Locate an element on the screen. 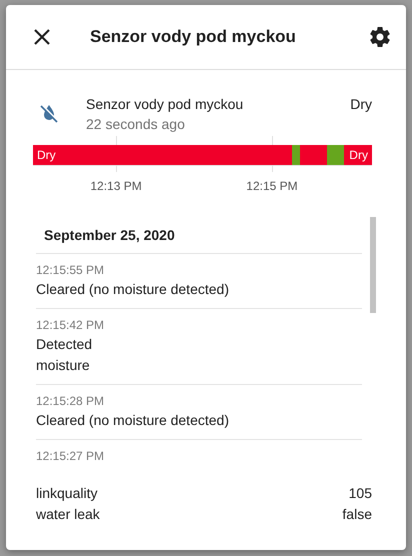  entry-time: 12:15:42 PM is located at coordinates (71, 325).